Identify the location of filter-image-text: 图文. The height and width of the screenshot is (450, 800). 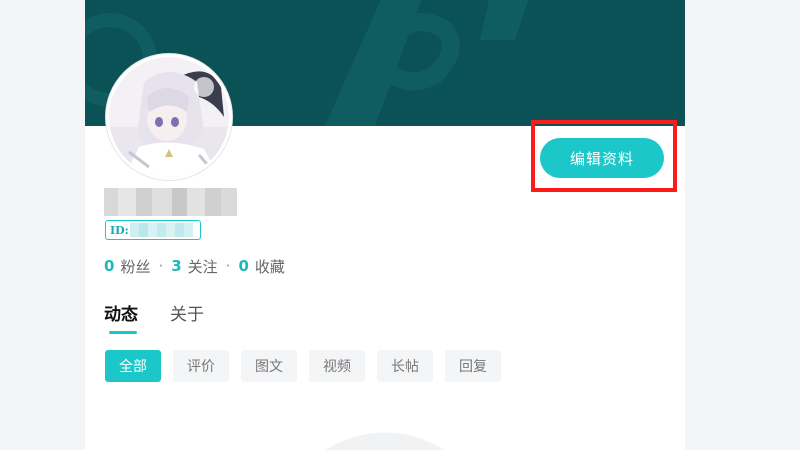
(269, 366).